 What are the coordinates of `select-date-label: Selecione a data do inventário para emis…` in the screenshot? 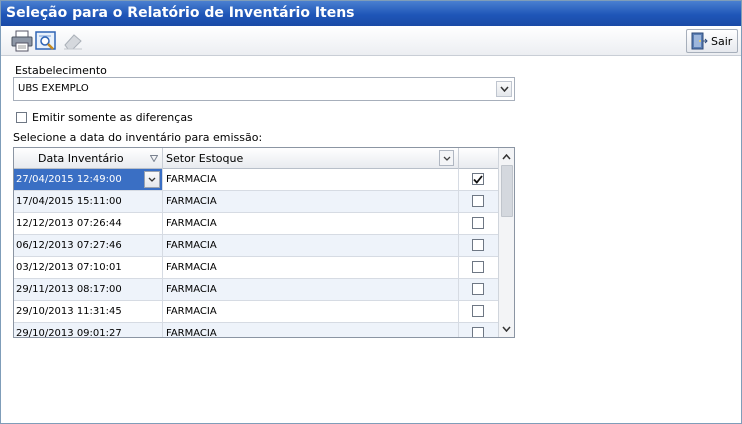 It's located at (138, 137).